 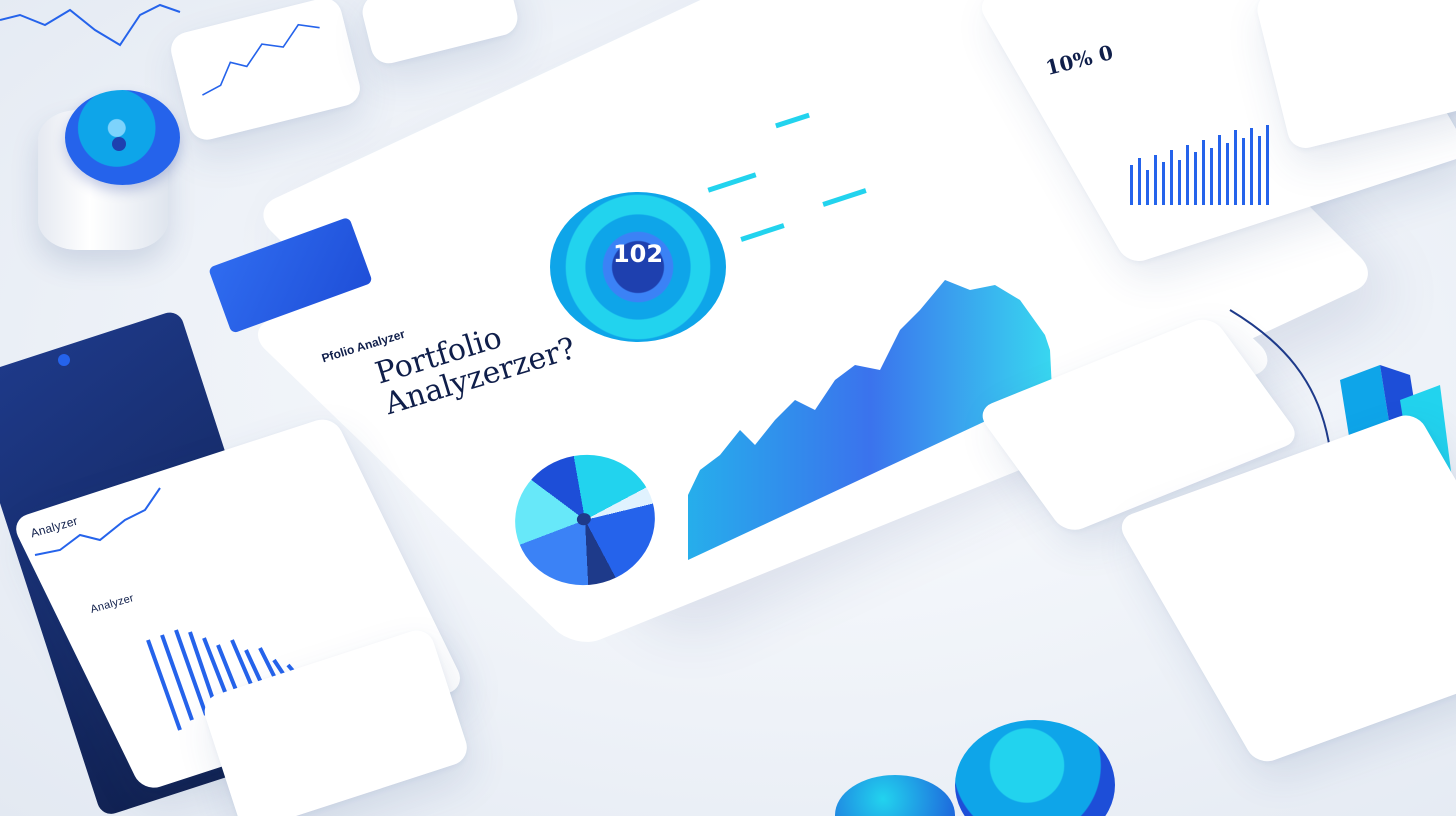 What do you see at coordinates (119, 144) in the screenshot?
I see `knob-dot` at bounding box center [119, 144].